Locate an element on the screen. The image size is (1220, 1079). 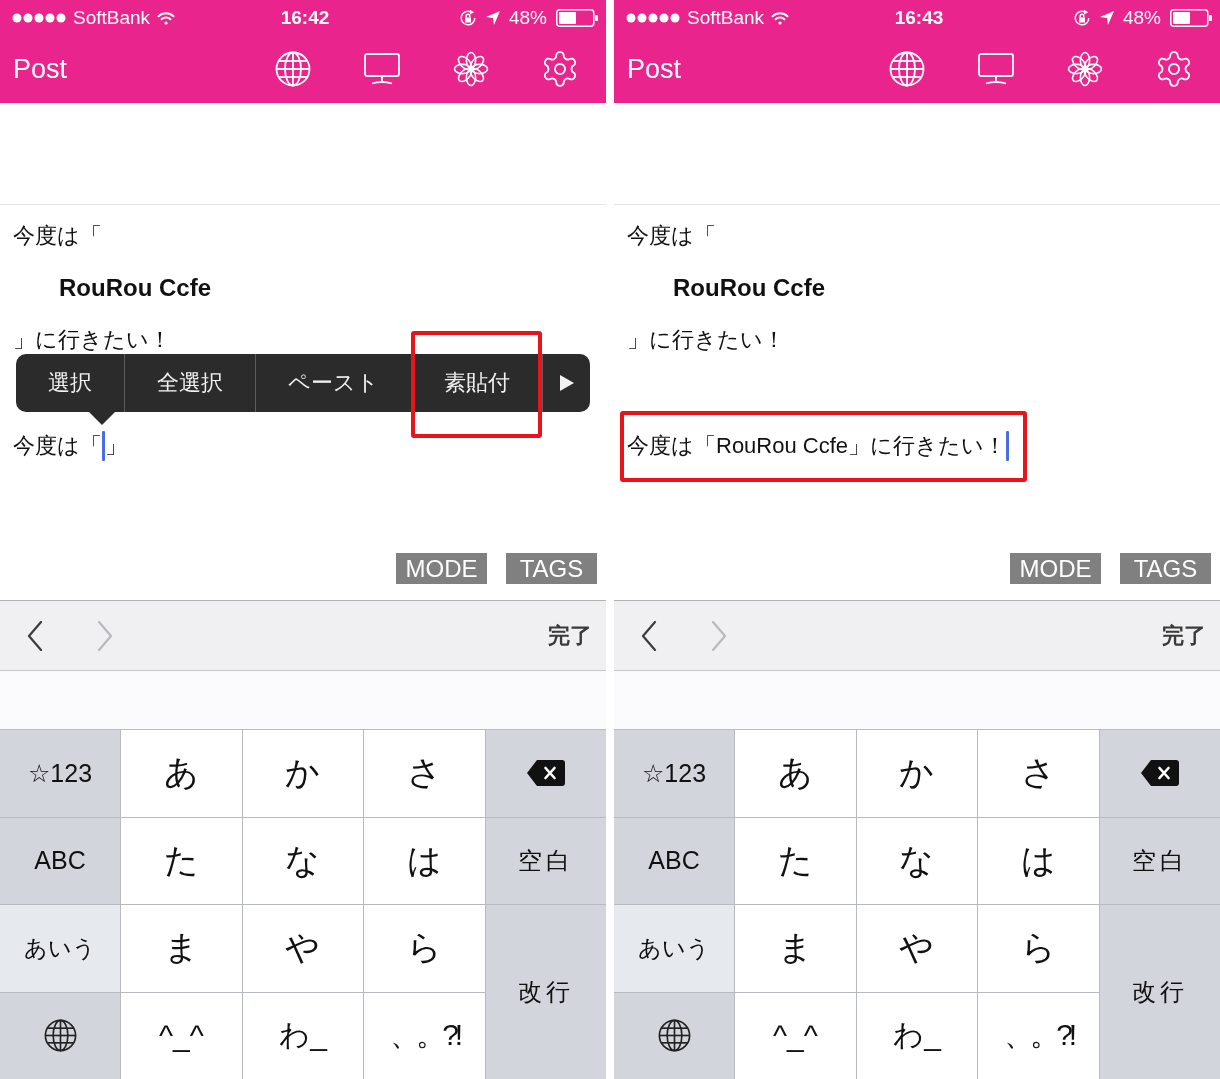
triangle-right-icon is located at coordinates (566, 383).